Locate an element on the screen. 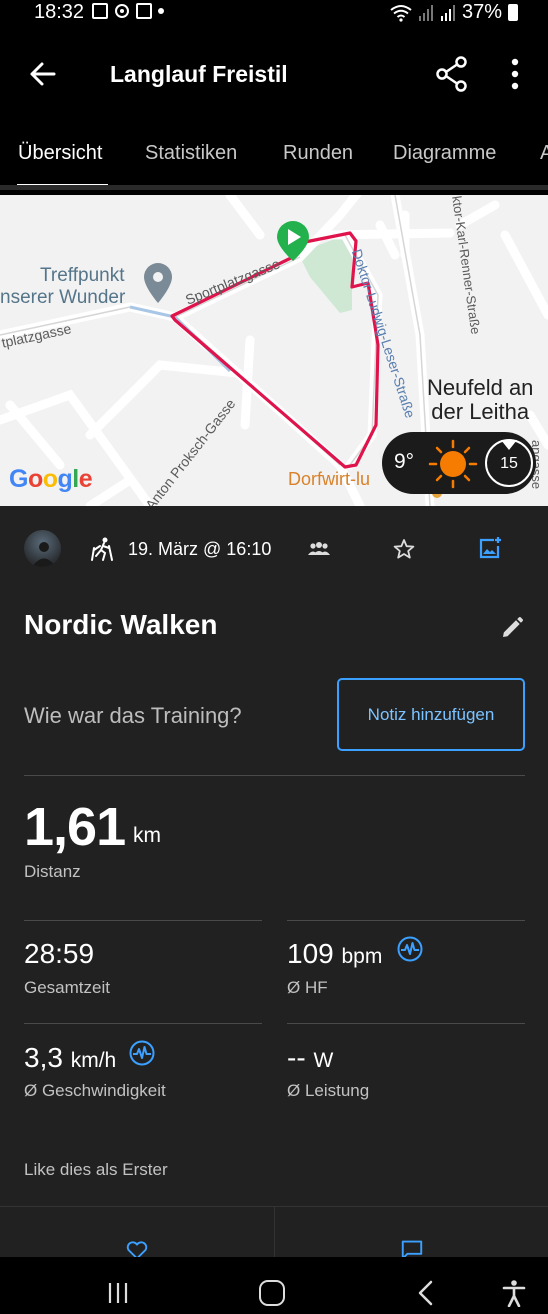  add-note-button: Notiz hinzufügen is located at coordinates (431, 714).